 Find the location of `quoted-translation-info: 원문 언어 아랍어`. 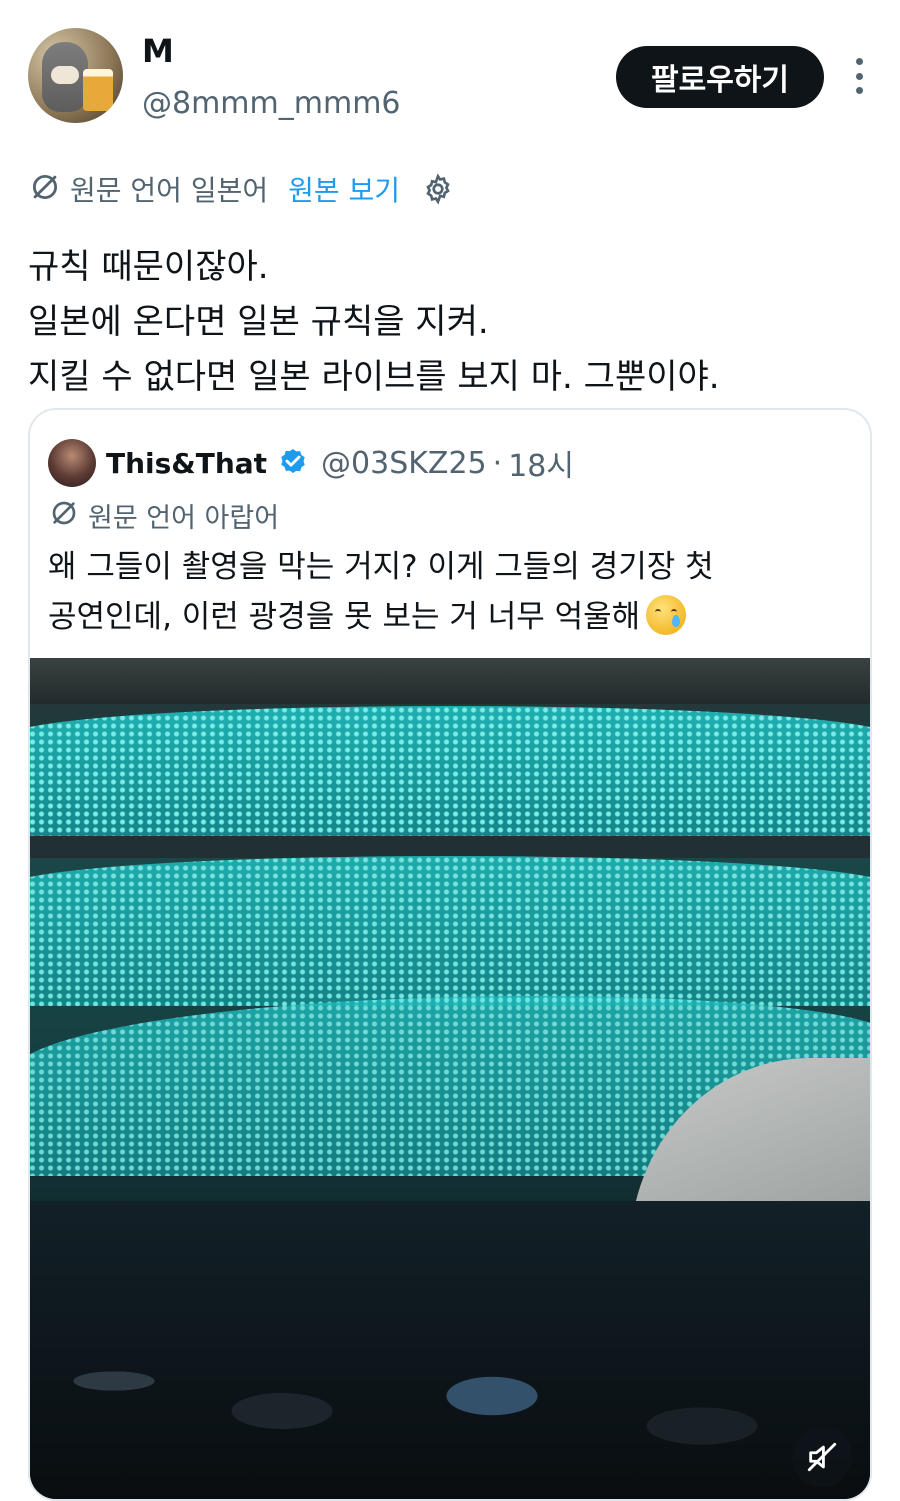

quoted-translation-info: 원문 언어 아랍어 is located at coordinates (163, 515).